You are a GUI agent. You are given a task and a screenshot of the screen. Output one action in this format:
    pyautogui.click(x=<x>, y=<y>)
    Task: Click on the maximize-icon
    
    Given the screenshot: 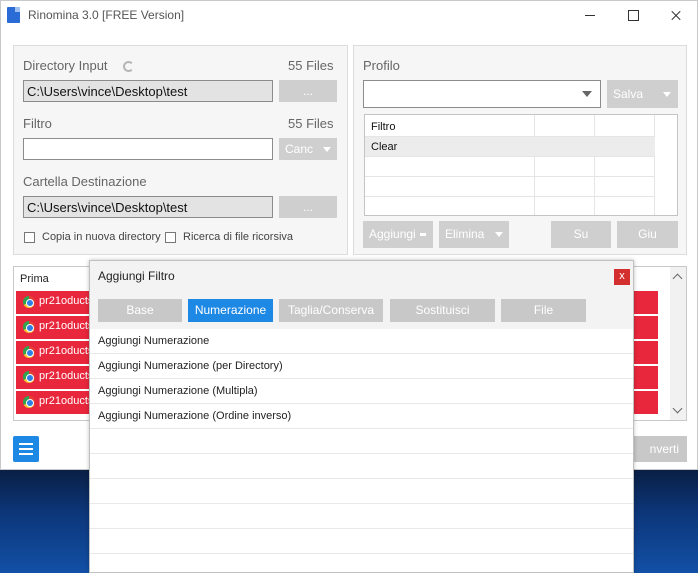 What is the action you would take?
    pyautogui.click(x=633, y=15)
    